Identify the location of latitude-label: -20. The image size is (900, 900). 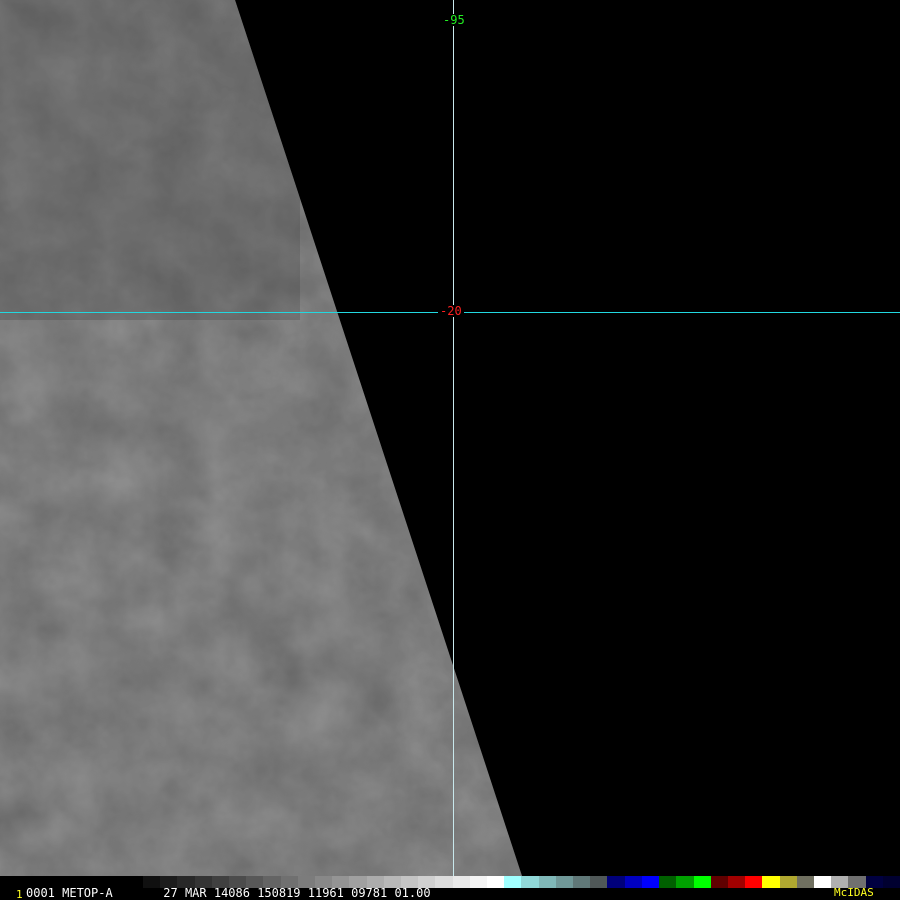
(451, 311).